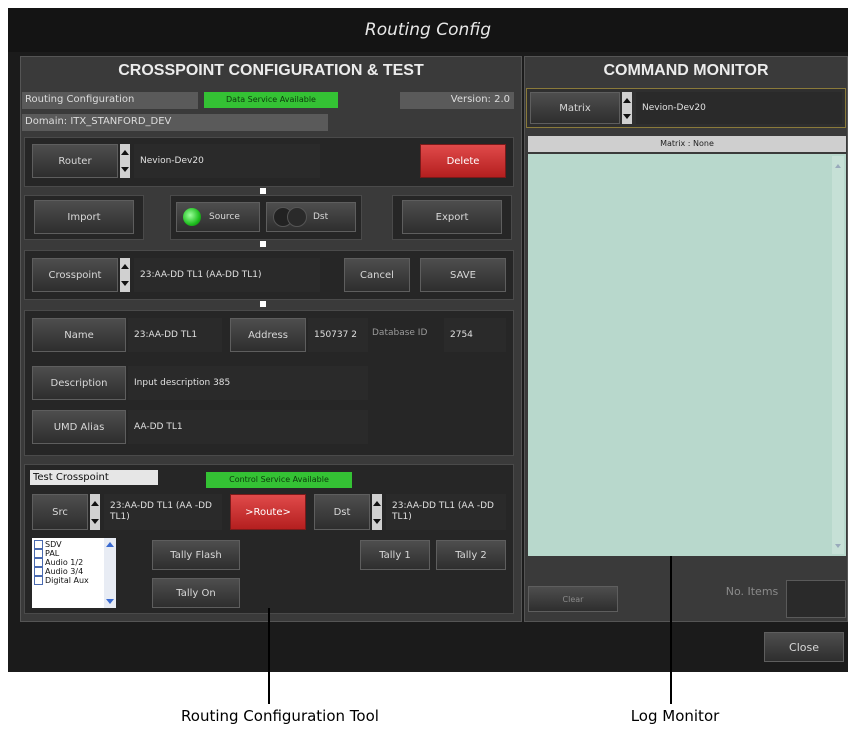 This screenshot has width=848, height=731. What do you see at coordinates (279, 480) in the screenshot?
I see `control-service-badge: Control Service Available` at bounding box center [279, 480].